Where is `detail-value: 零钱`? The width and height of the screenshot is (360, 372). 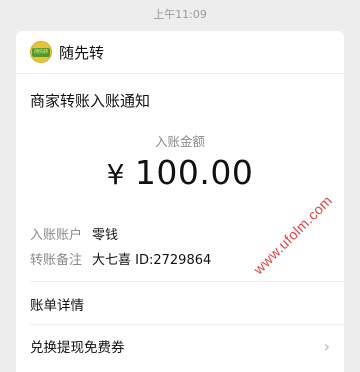
detail-value: 零钱 is located at coordinates (105, 235).